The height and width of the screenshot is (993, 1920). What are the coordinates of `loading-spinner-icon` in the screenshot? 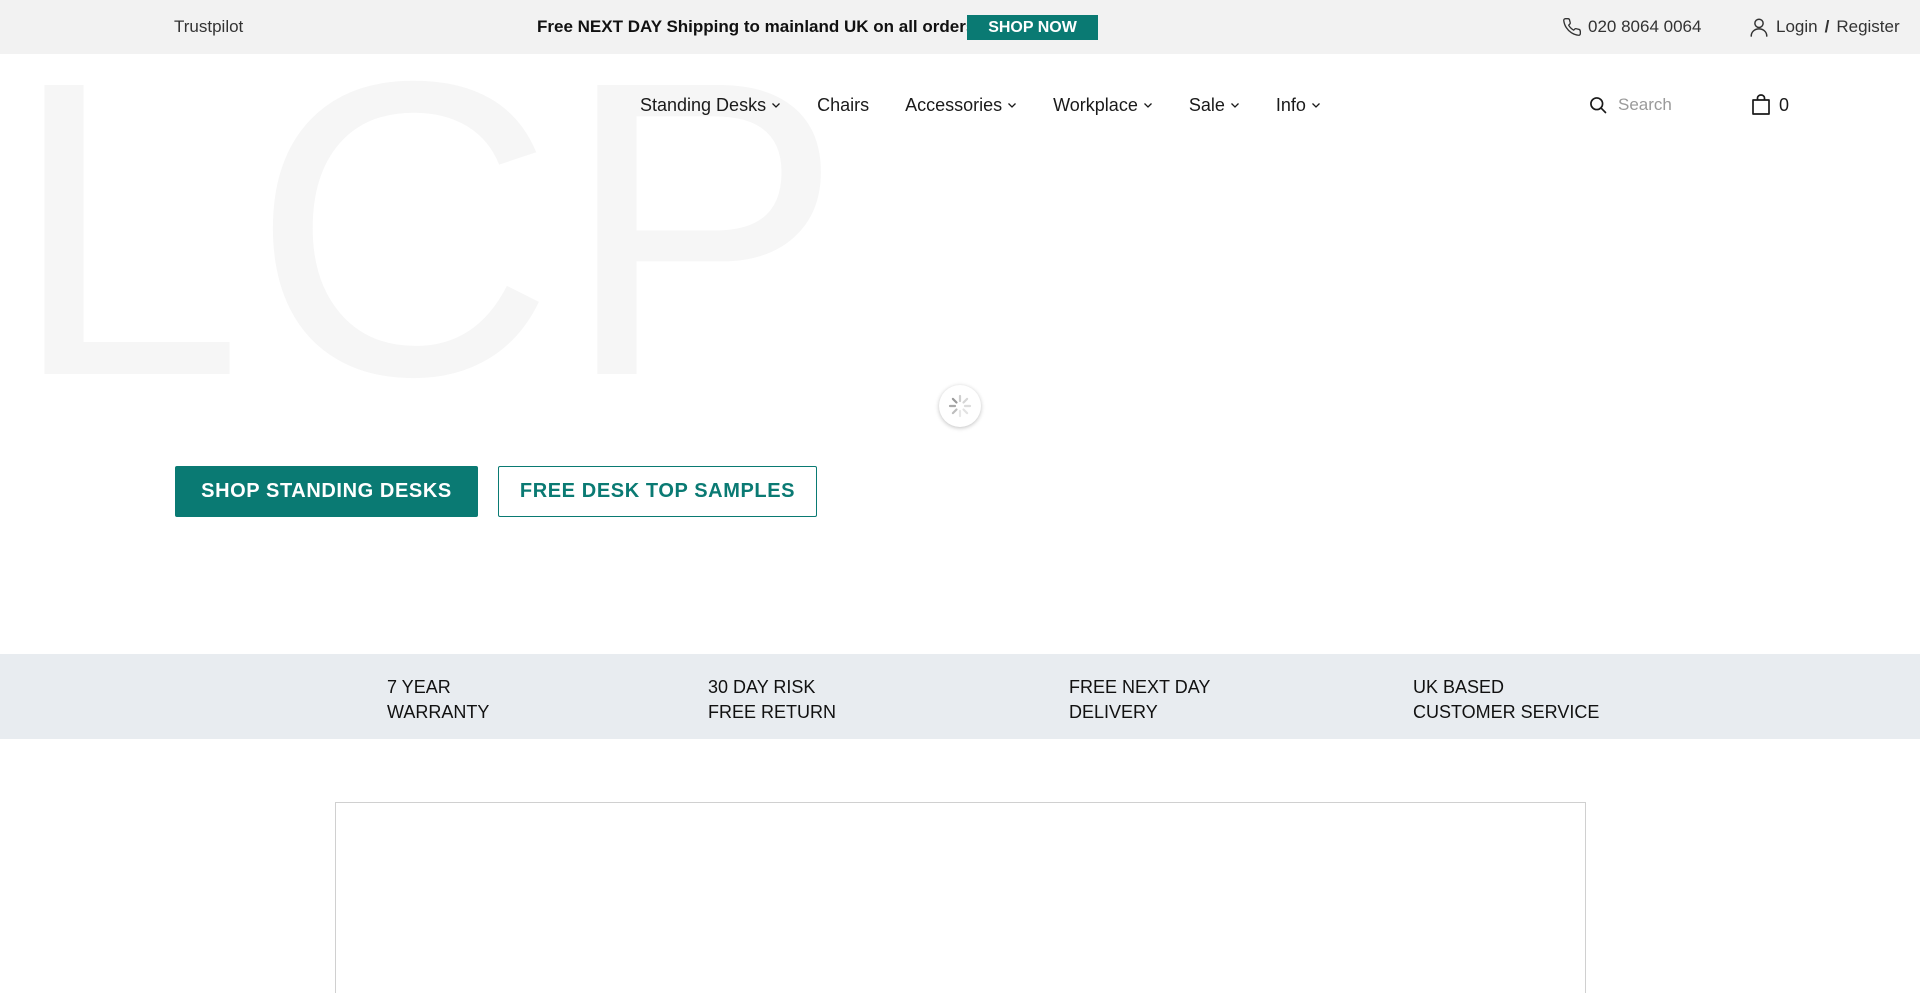 It's located at (960, 406).